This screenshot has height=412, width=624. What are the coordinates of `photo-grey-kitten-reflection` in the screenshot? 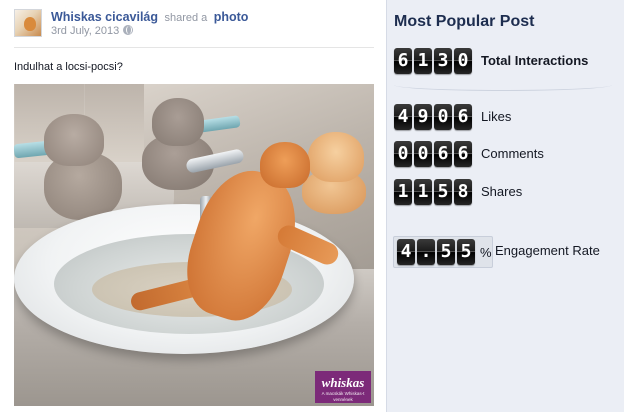 It's located at (178, 122).